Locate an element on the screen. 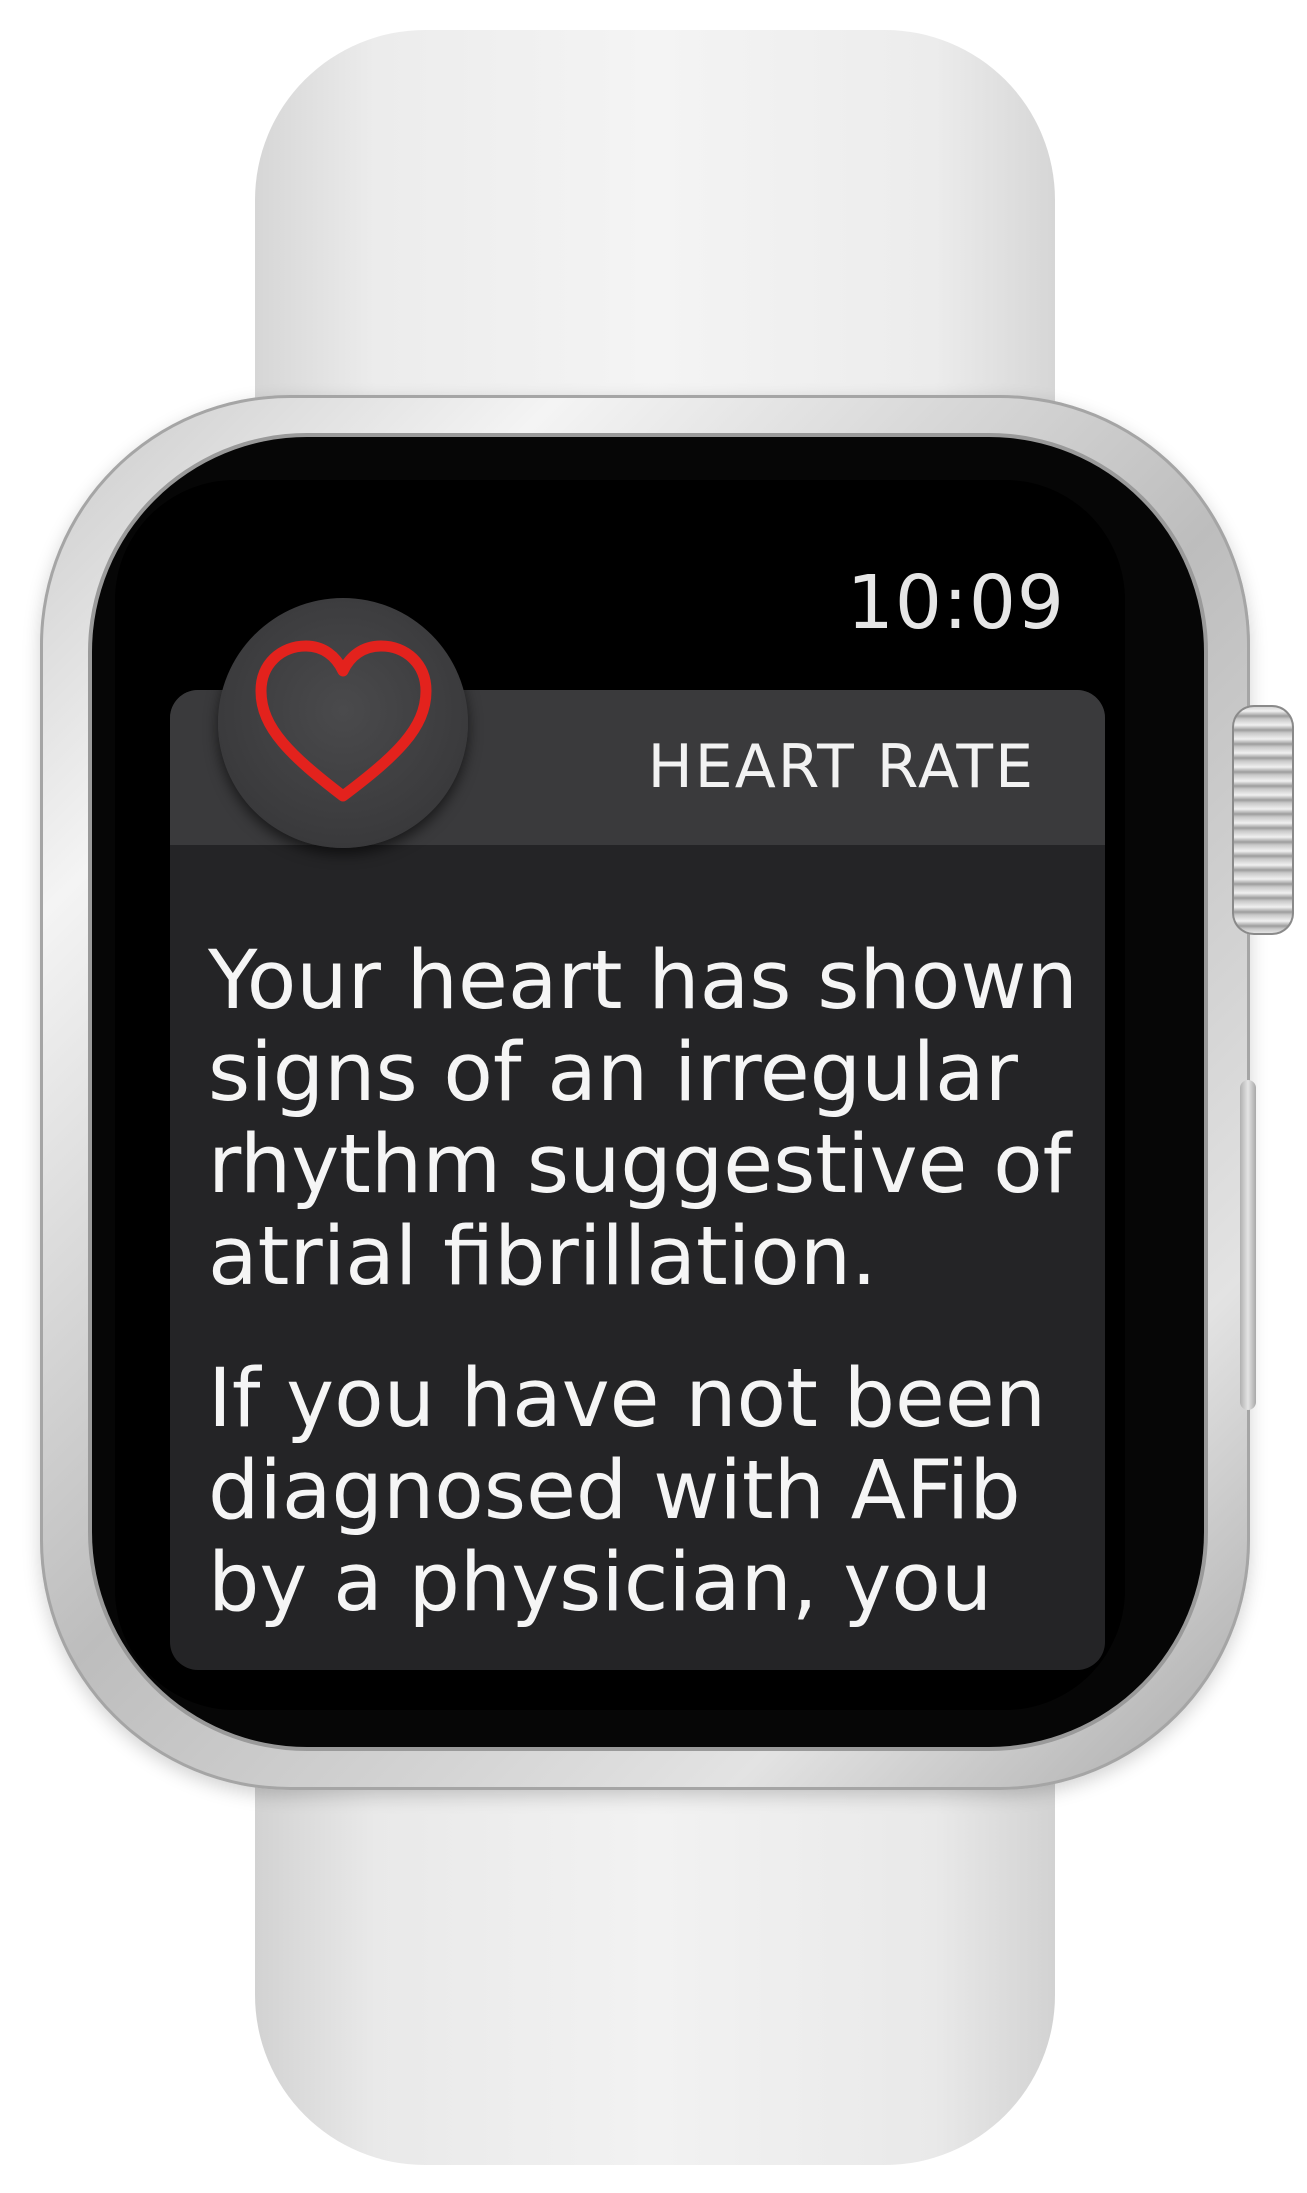  heart-icon is located at coordinates (343, 721).